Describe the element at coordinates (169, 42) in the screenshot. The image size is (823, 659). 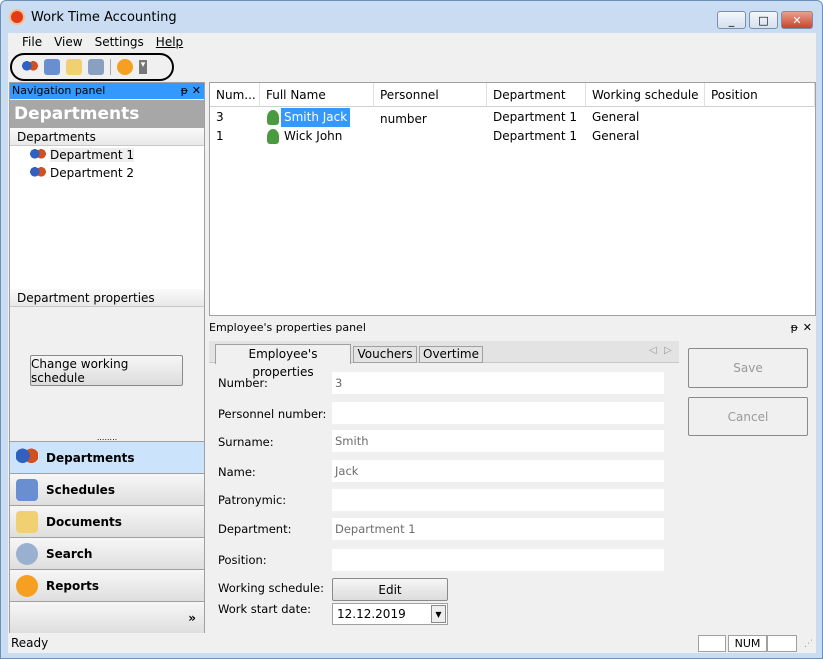
I see `menu-help: Help` at that location.